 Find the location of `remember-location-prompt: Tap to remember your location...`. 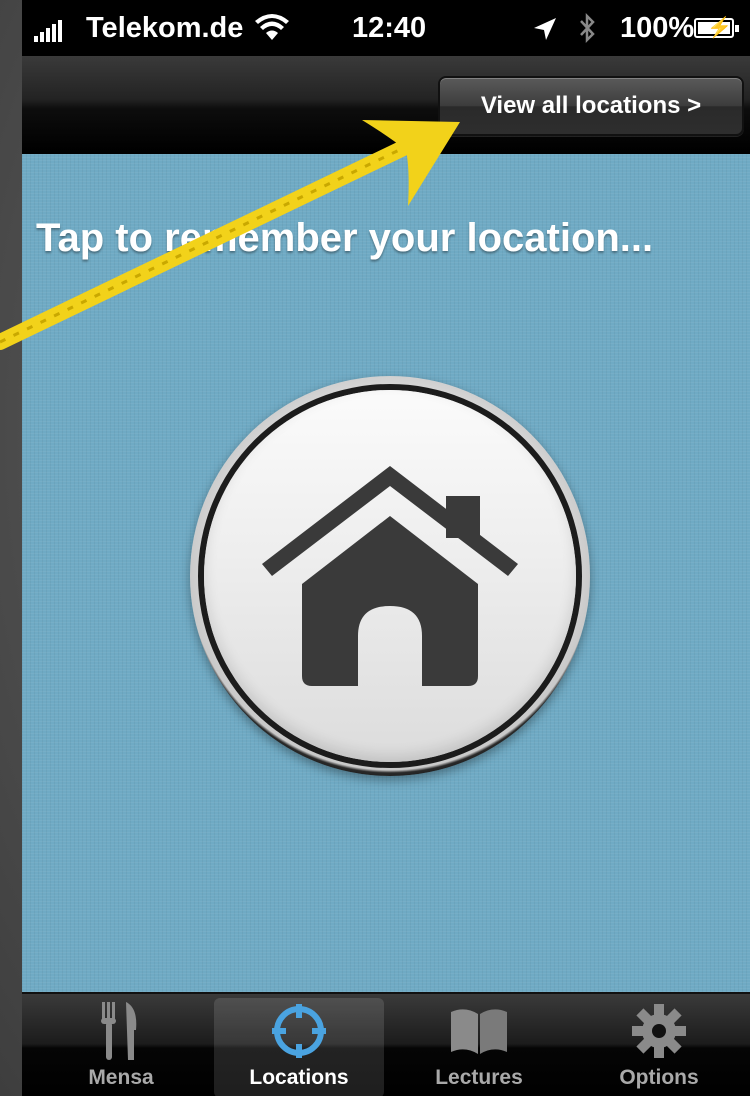

remember-location-prompt: Tap to remember your location... is located at coordinates (345, 238).